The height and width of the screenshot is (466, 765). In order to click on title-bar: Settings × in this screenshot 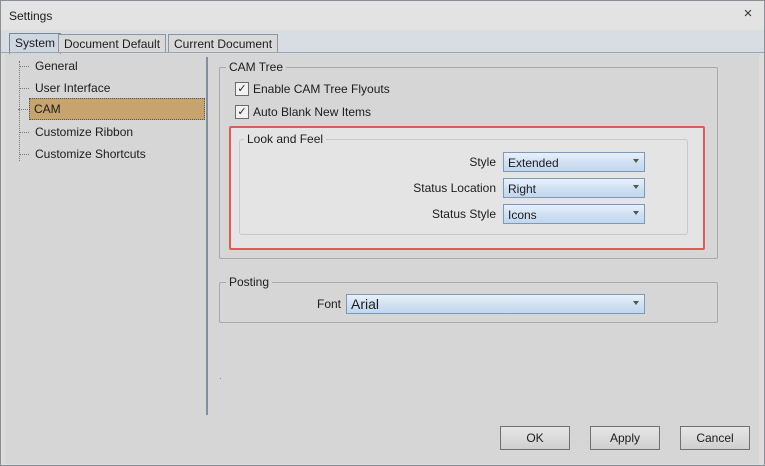, I will do `click(382, 15)`.